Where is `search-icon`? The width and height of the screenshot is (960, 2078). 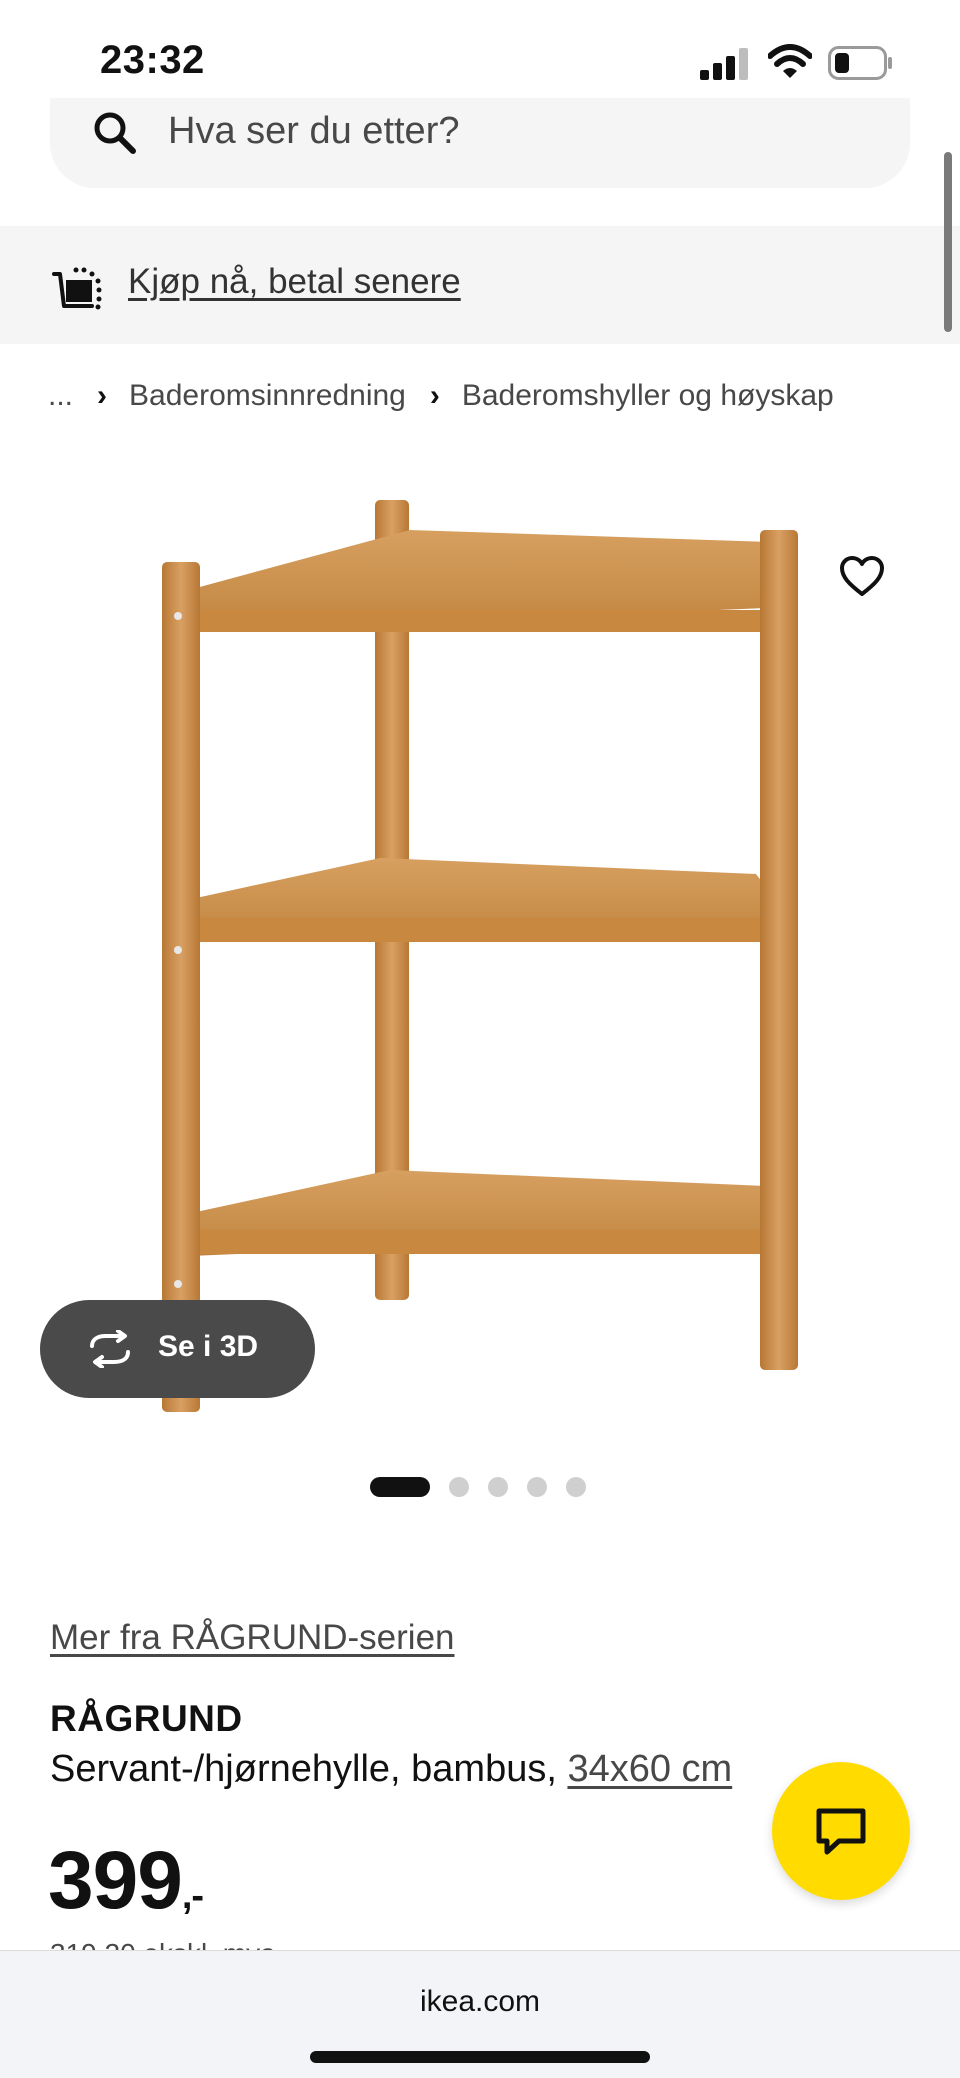
search-icon is located at coordinates (115, 133).